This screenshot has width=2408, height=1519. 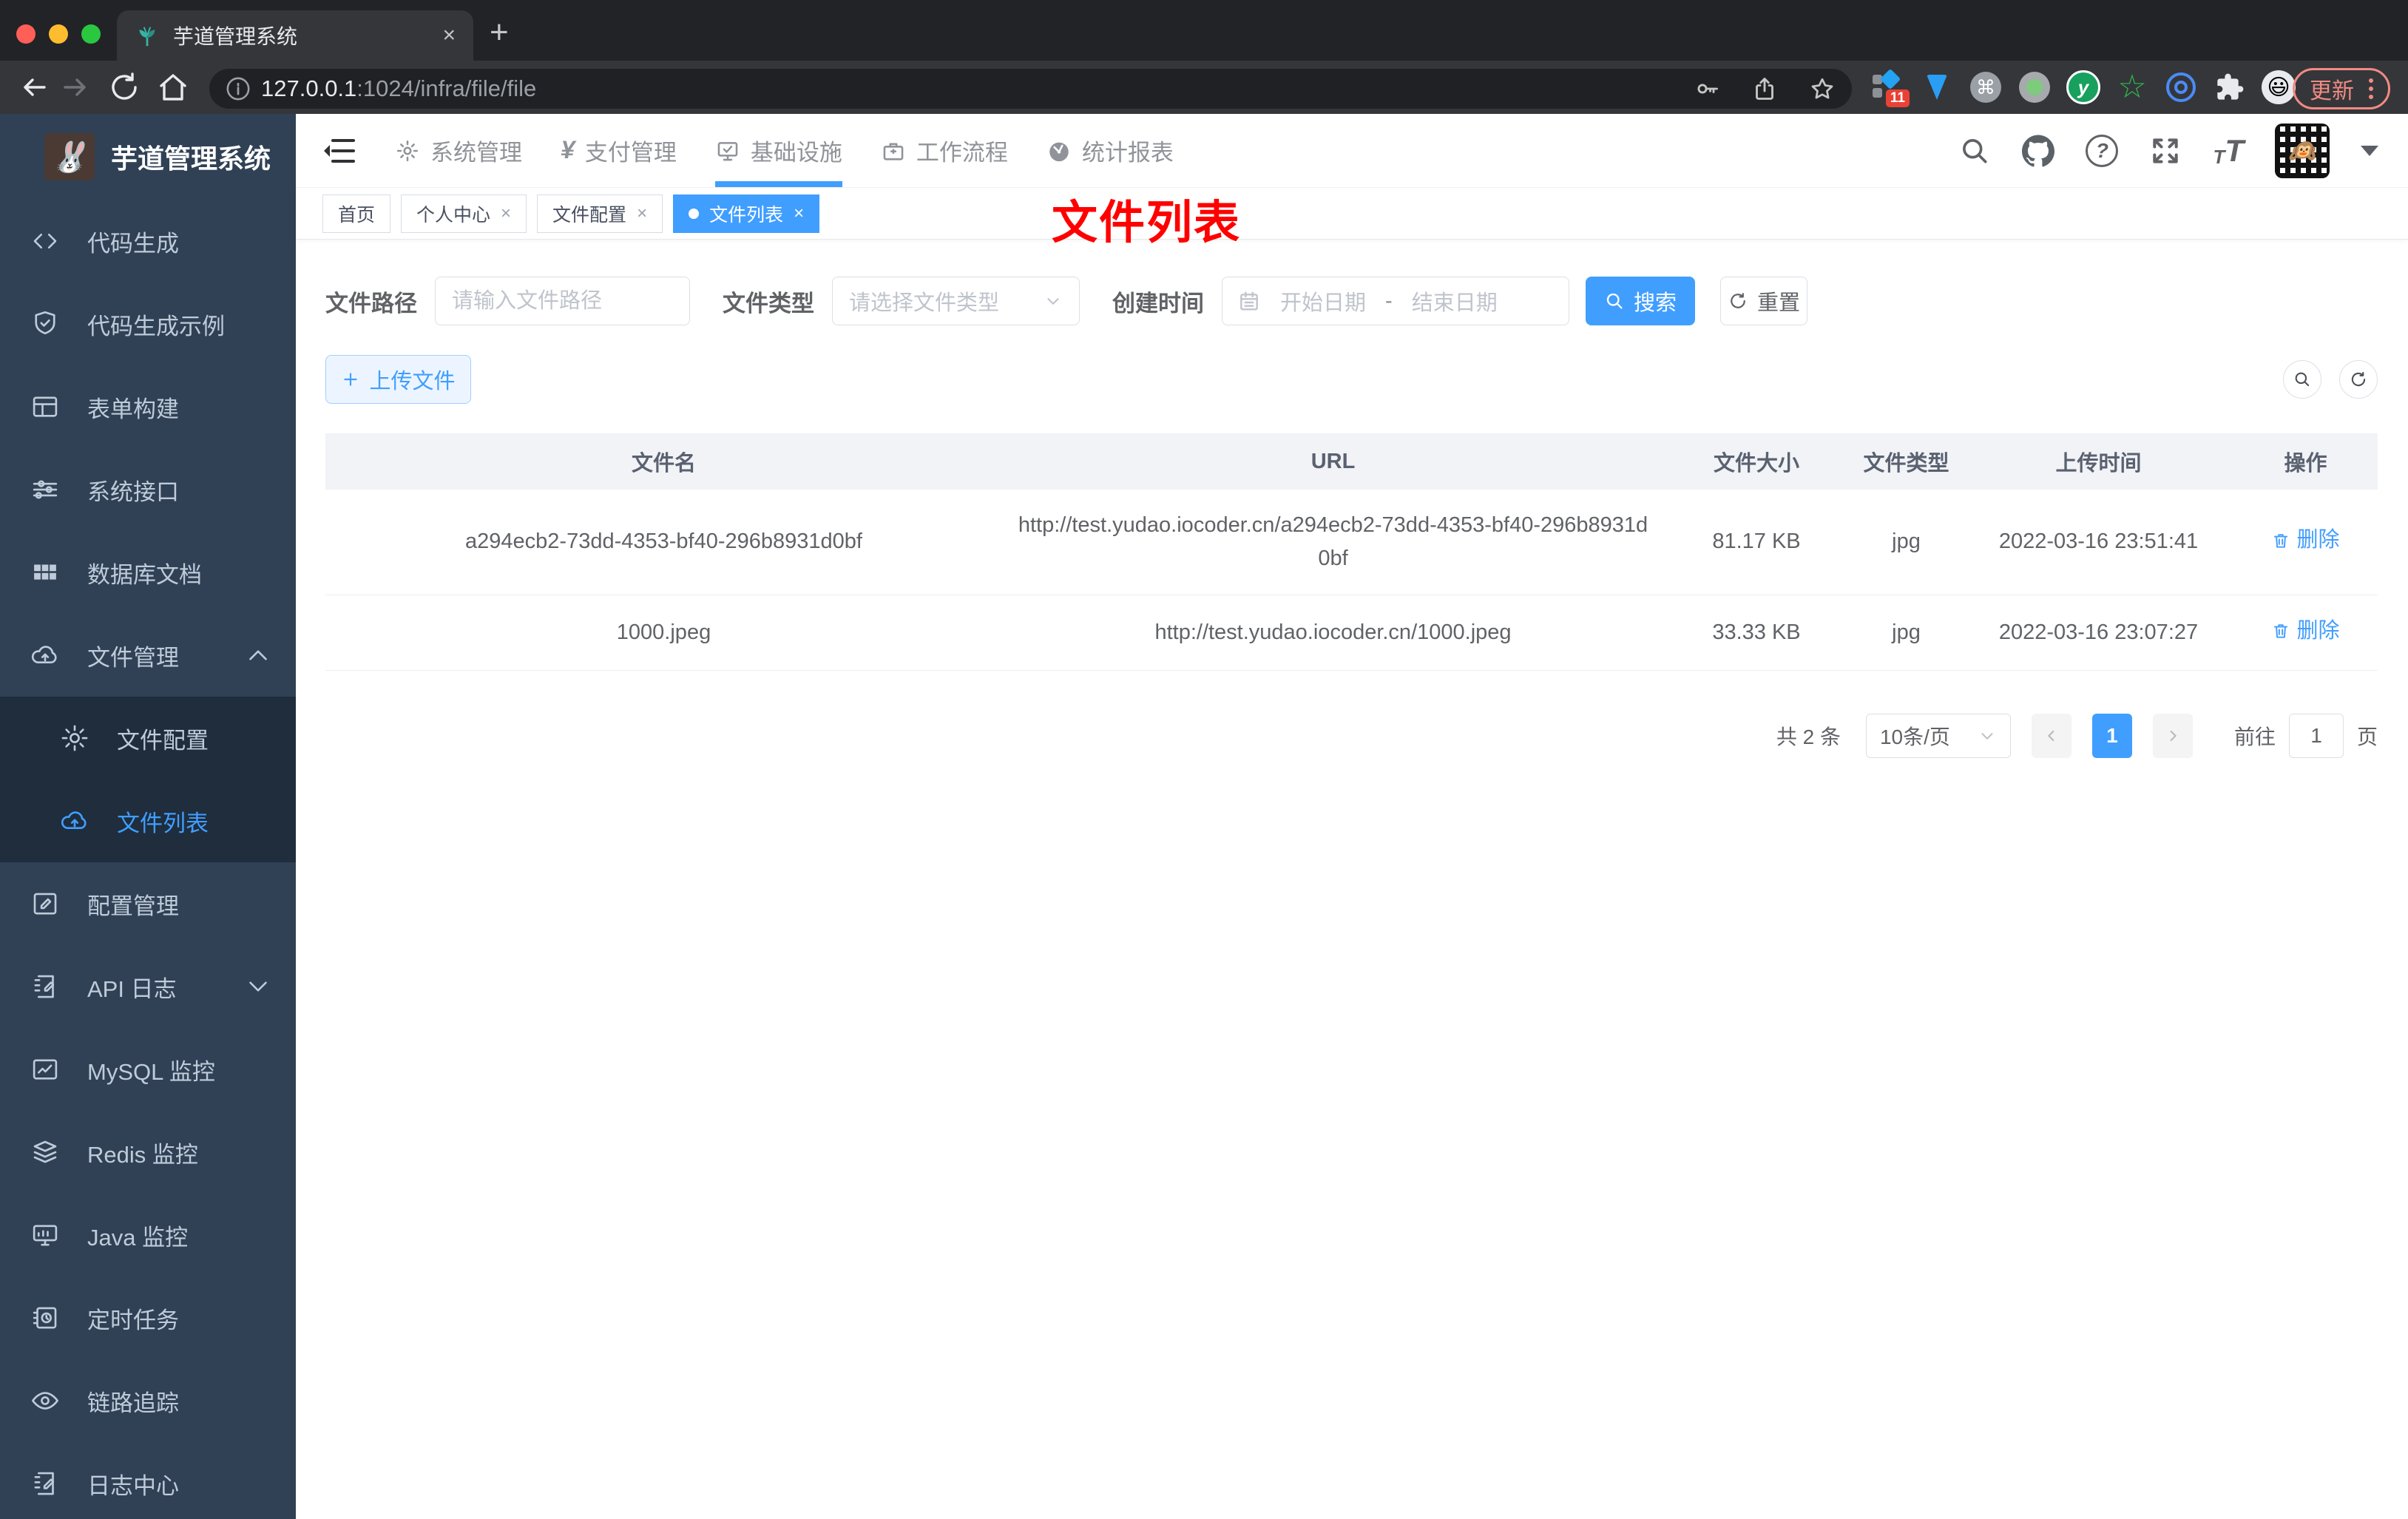 I want to click on sidebar-item-file-management: 文件管理, so click(x=148, y=655).